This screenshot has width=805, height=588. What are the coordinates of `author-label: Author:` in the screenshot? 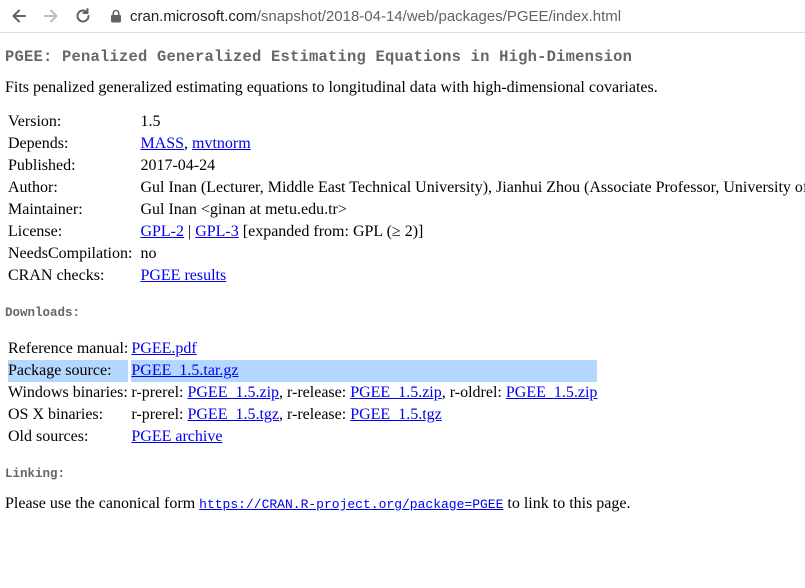 It's located at (33, 187).